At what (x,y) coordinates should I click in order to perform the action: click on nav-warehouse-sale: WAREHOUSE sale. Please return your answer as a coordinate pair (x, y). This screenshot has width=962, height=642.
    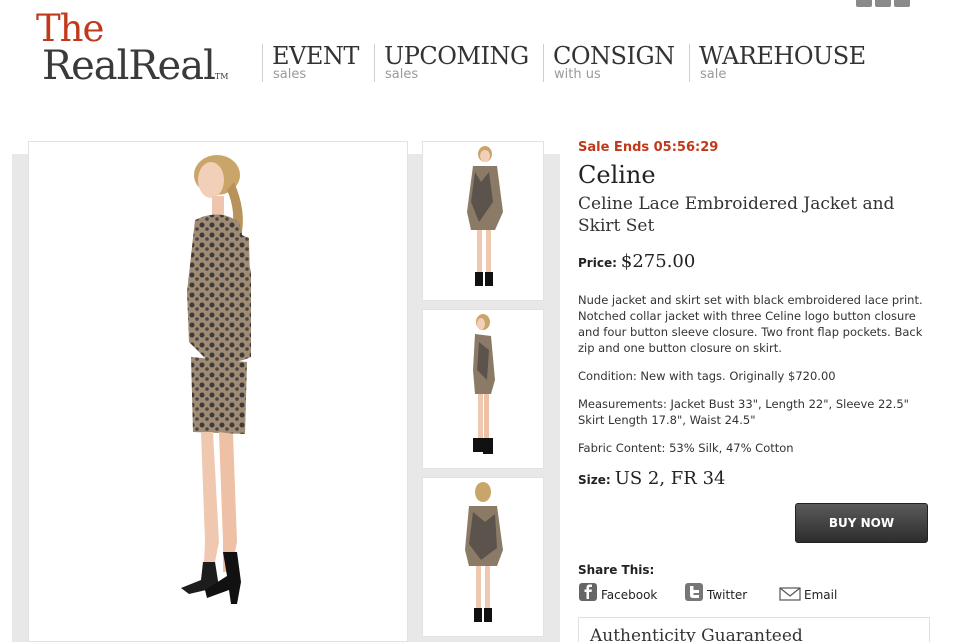
    Looking at the image, I should click on (777, 62).